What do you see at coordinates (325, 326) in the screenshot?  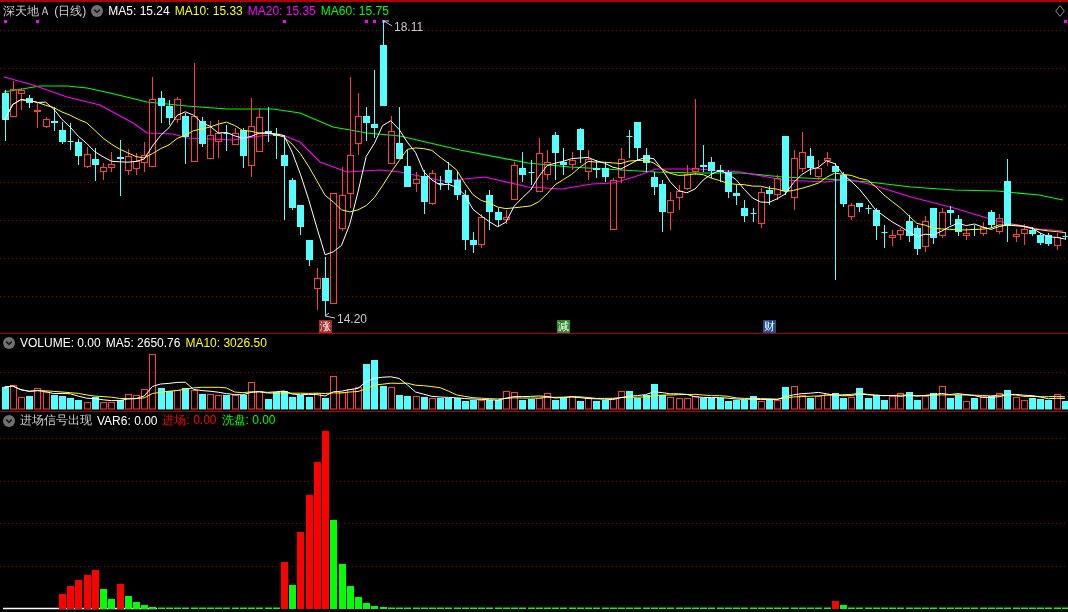 I see `signal-badge: 涨` at bounding box center [325, 326].